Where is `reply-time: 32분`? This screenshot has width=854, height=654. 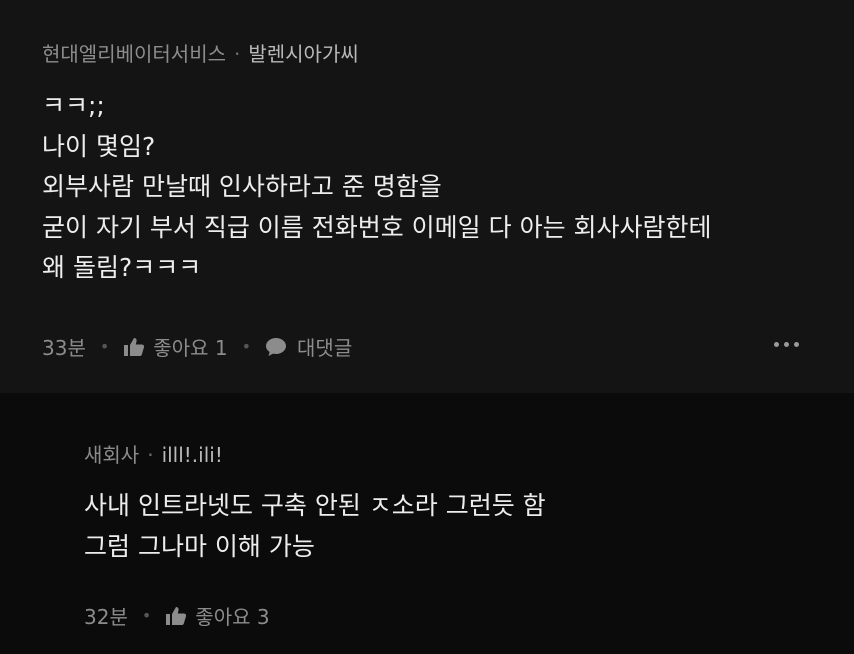
reply-time: 32분 is located at coordinates (106, 617).